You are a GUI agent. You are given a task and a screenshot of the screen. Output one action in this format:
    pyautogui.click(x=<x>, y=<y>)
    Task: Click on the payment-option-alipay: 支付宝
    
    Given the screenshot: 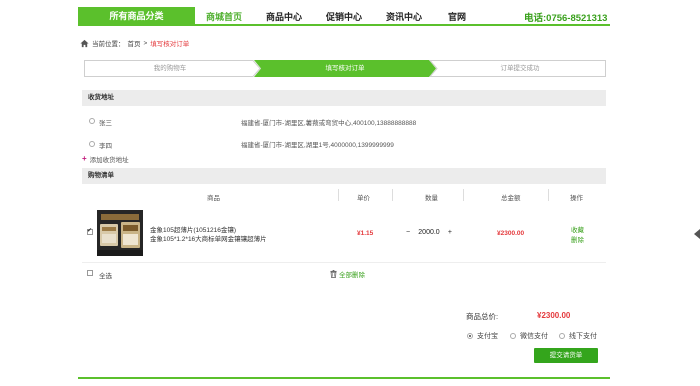 What is the action you would take?
    pyautogui.click(x=482, y=336)
    